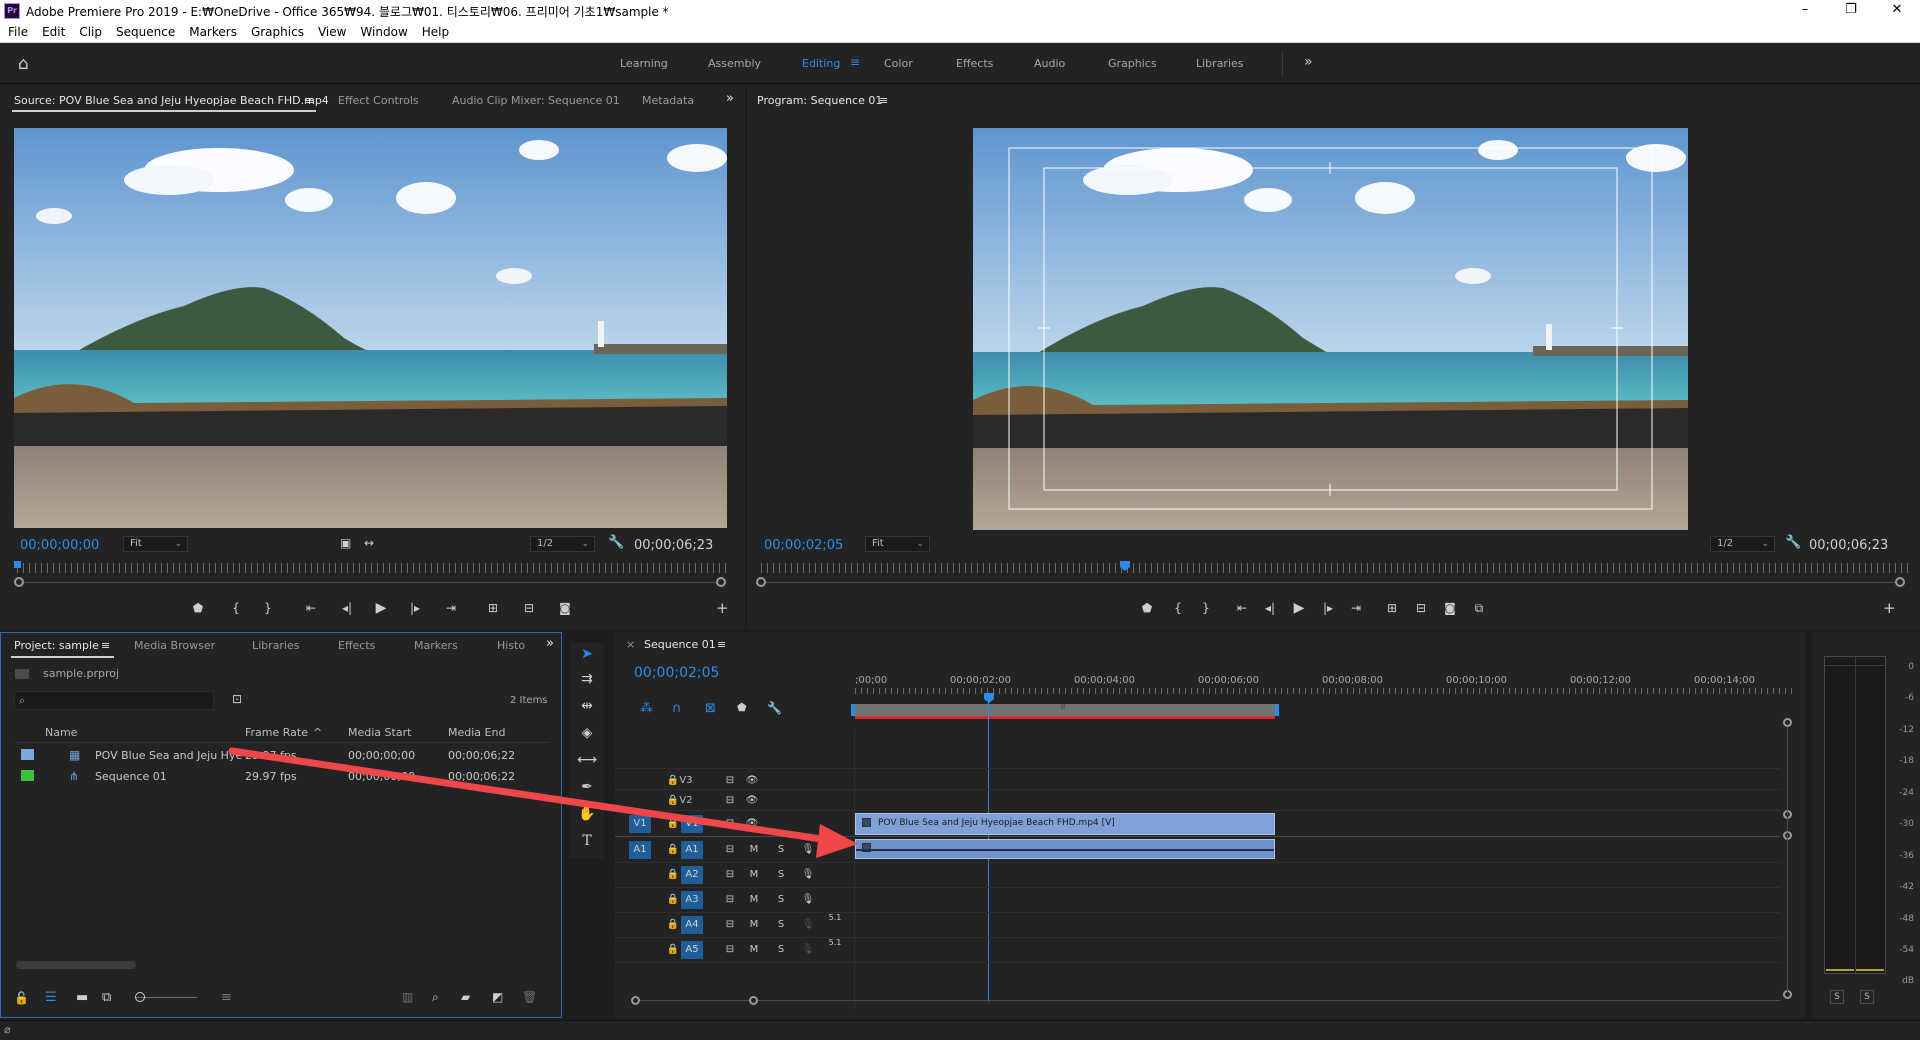 The image size is (1920, 1040). I want to click on program-time-ruler, so click(1336, 568).